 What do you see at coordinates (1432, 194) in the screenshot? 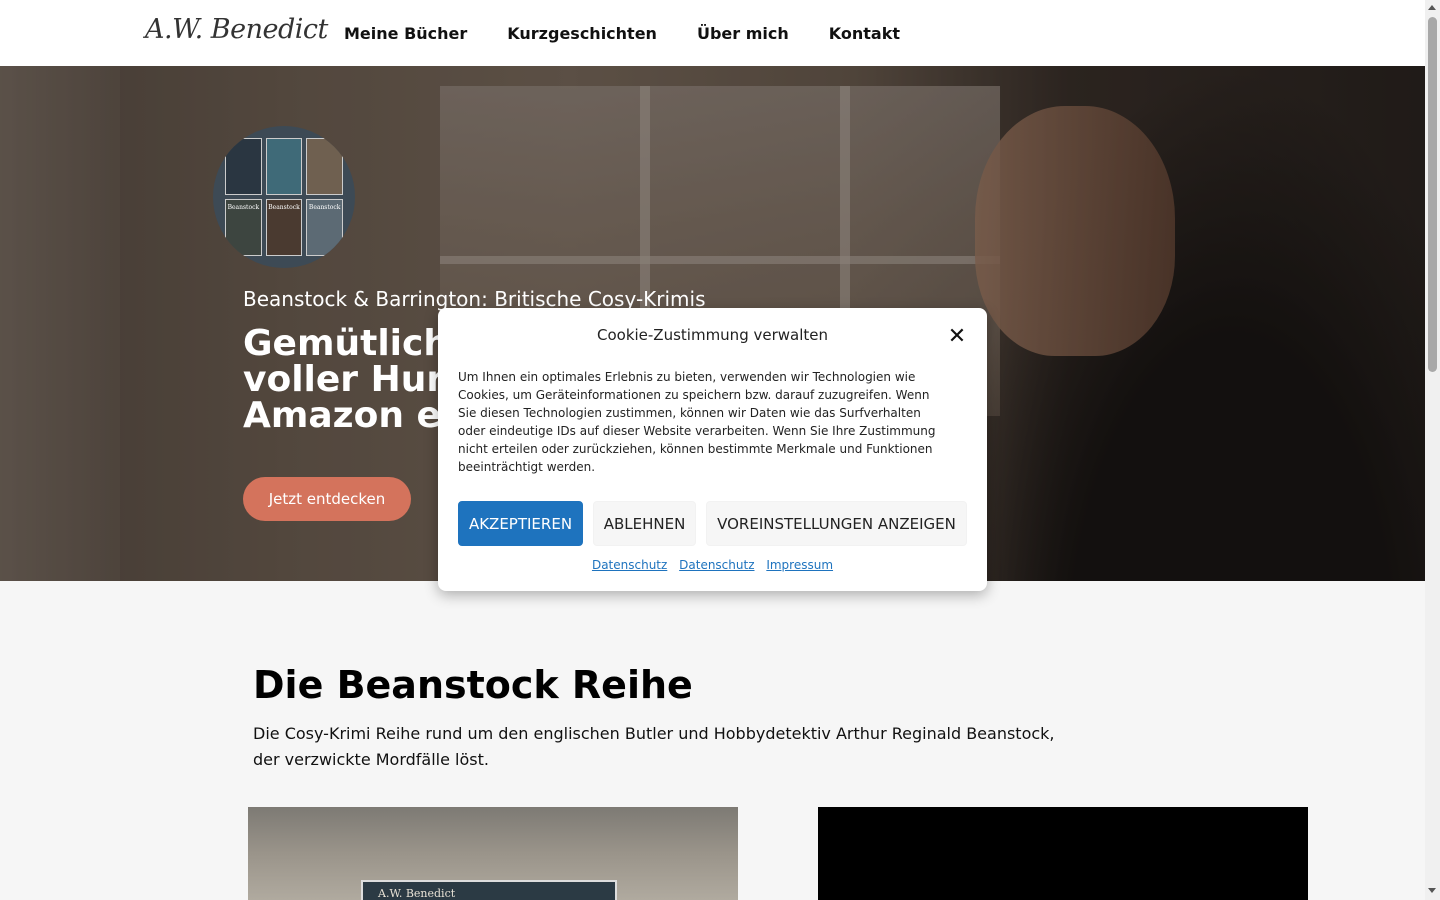
I see `scrollbar-thumb` at bounding box center [1432, 194].